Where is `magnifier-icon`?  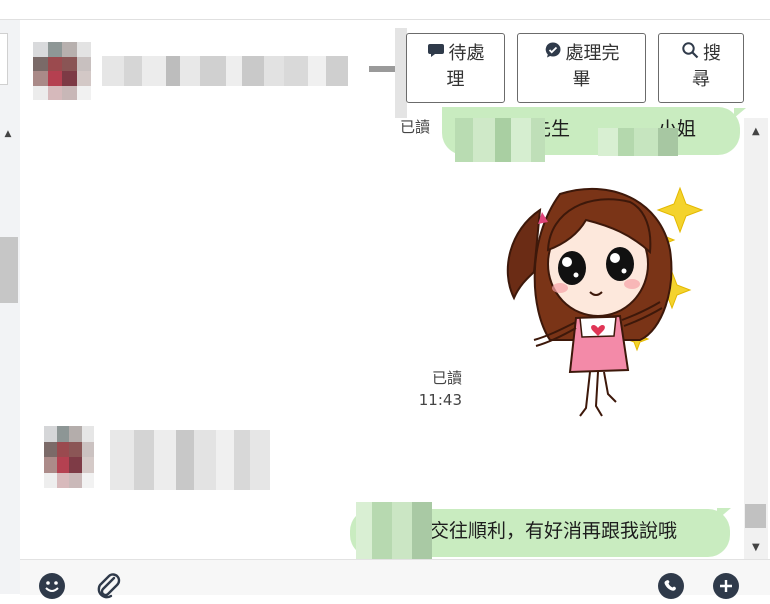 magnifier-icon is located at coordinates (690, 54).